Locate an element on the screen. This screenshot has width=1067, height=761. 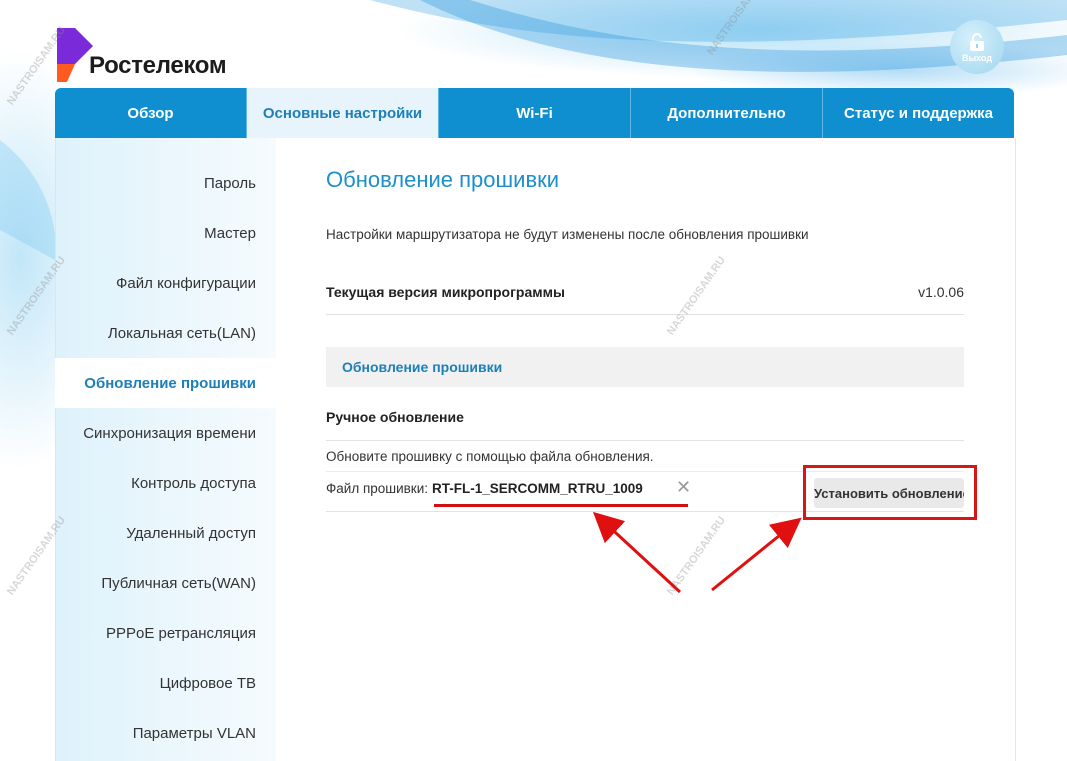
sidebar-item-firmware-update: Обновление прошивки is located at coordinates (165, 383).